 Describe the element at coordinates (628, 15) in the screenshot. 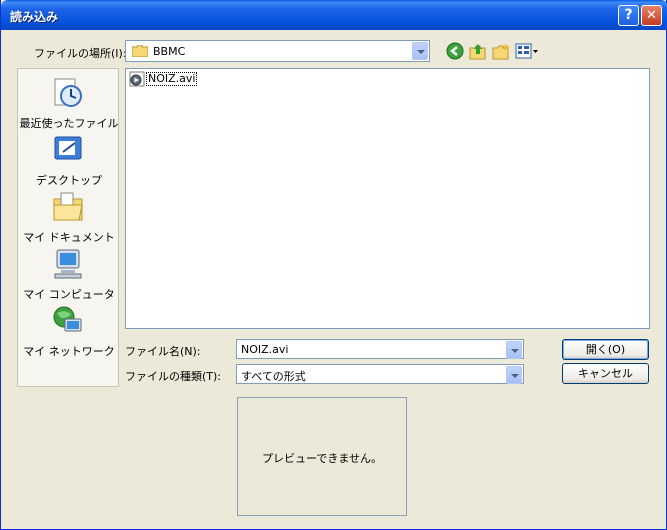

I see `help-button: ?` at that location.